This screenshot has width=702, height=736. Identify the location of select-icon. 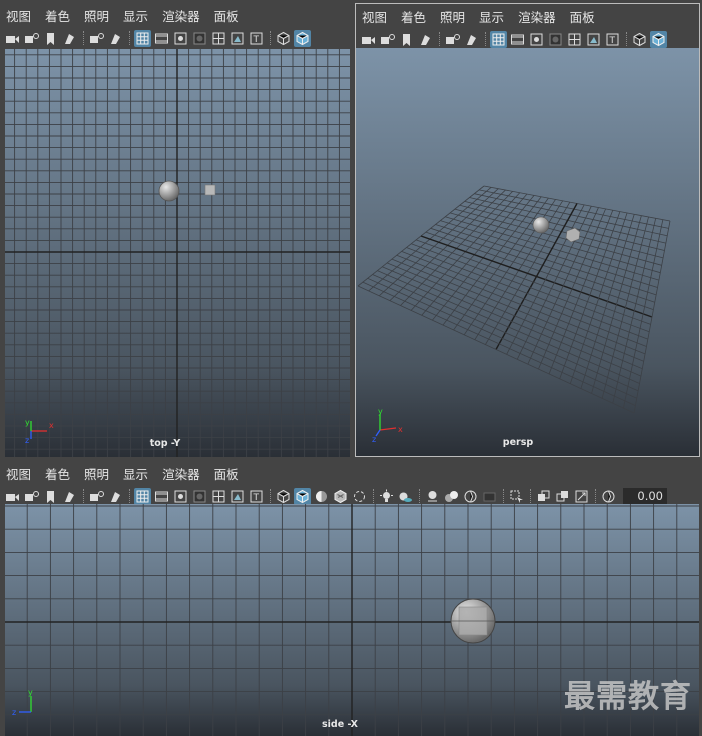
(516, 496).